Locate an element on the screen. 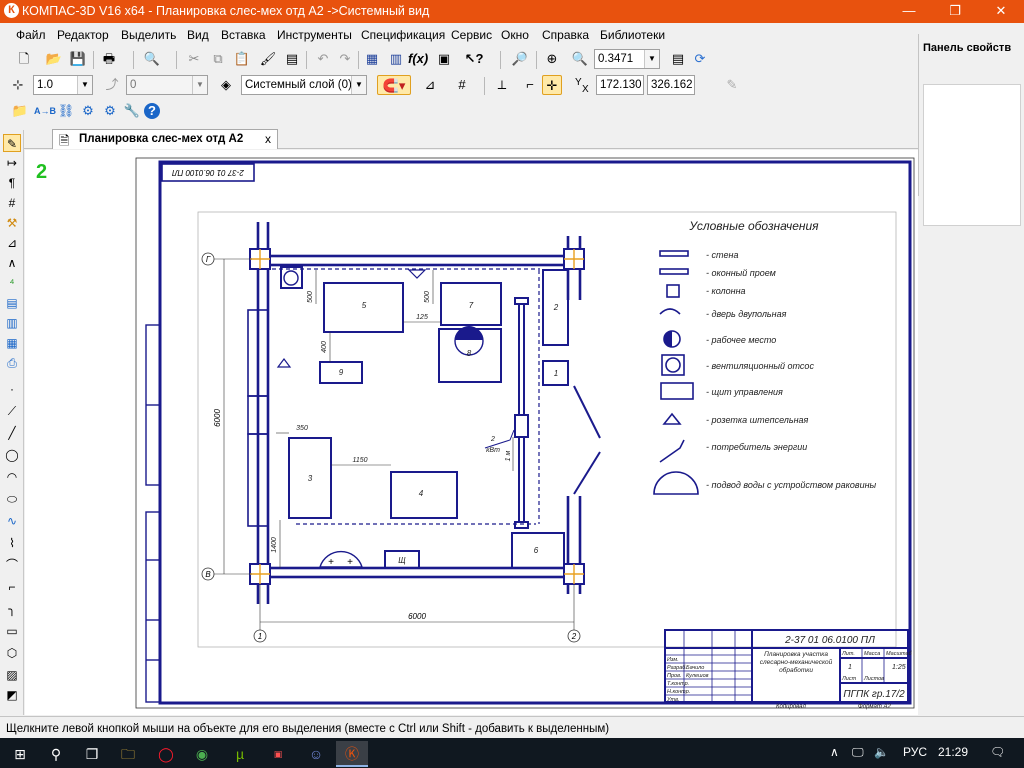  menu-editor: Редактор is located at coordinates (83, 35).